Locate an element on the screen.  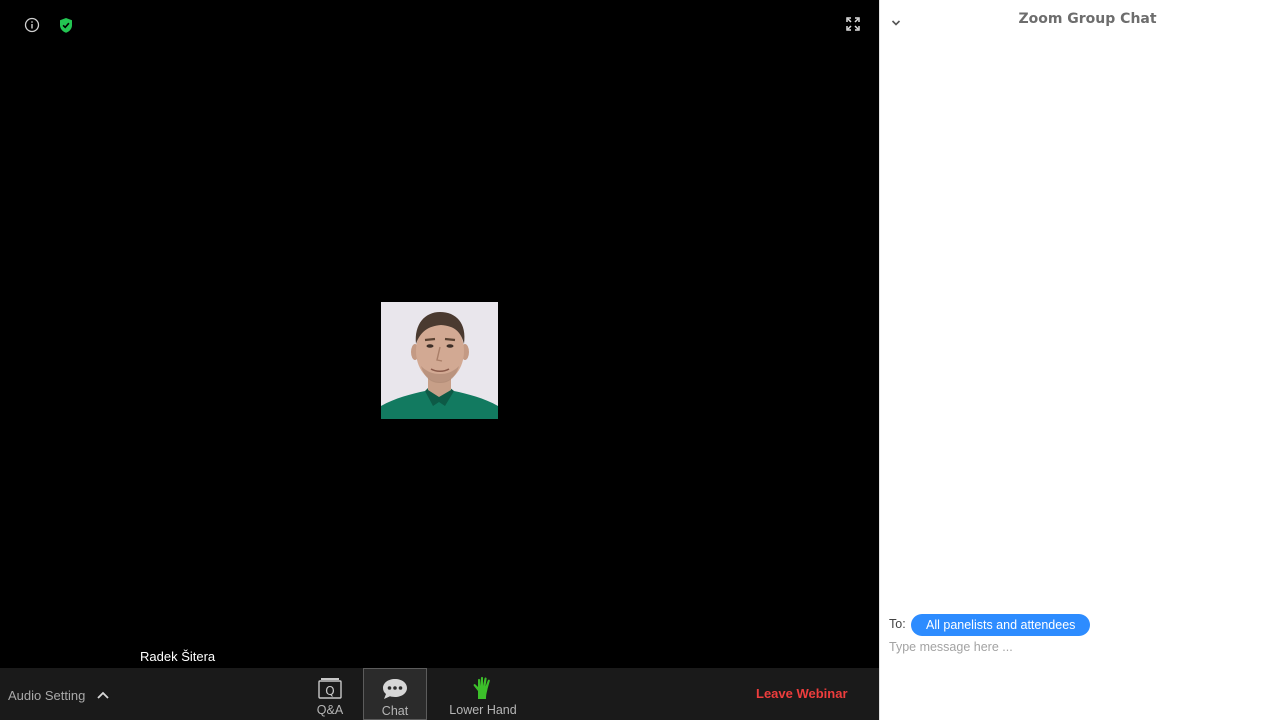
audio-setting-button: Audio Setting is located at coordinates (46, 695).